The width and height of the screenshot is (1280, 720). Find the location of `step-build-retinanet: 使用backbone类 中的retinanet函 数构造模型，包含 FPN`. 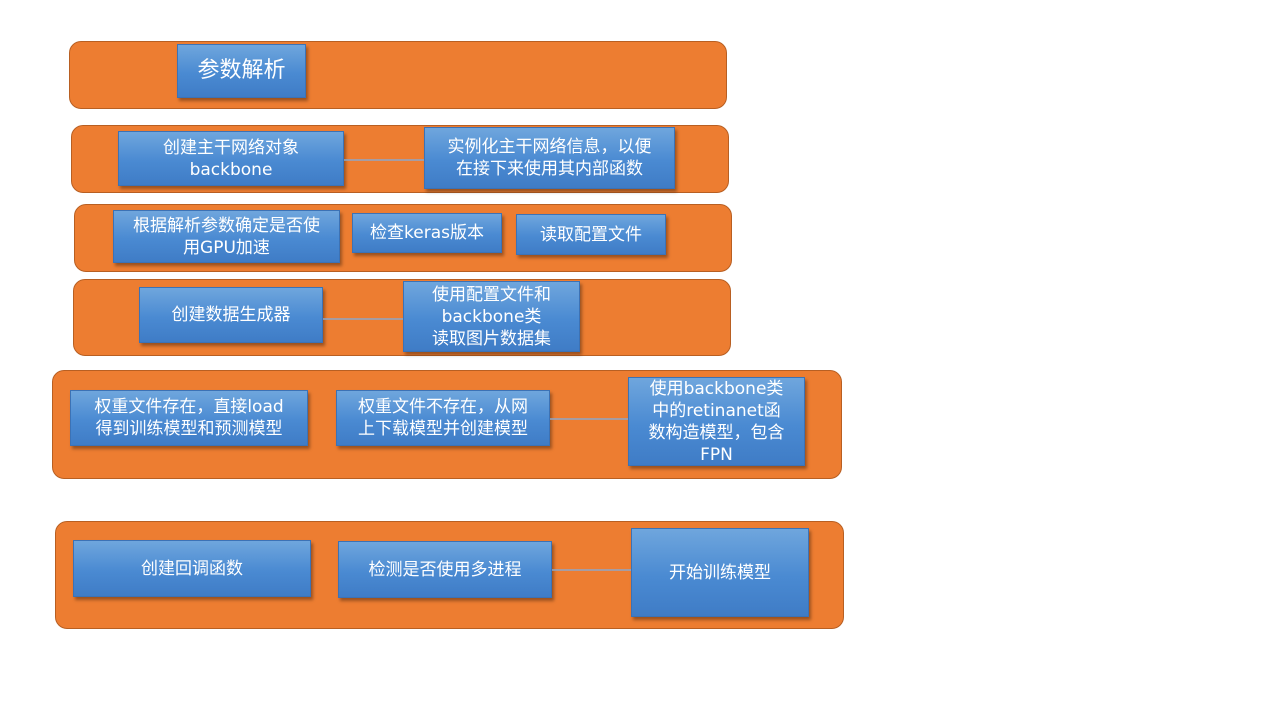

step-build-retinanet: 使用backbone类 中的retinanet函 数构造模型，包含 FPN is located at coordinates (716, 421).